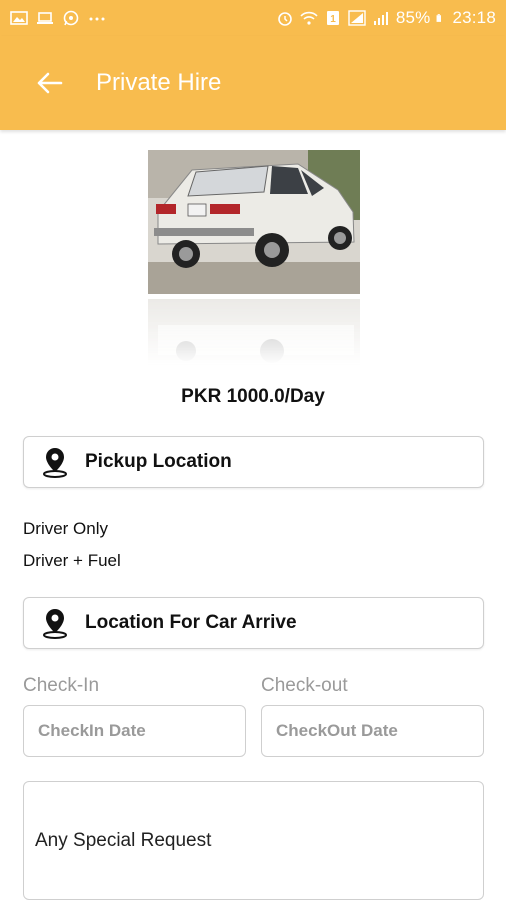  I want to click on car-photo, so click(254, 222).